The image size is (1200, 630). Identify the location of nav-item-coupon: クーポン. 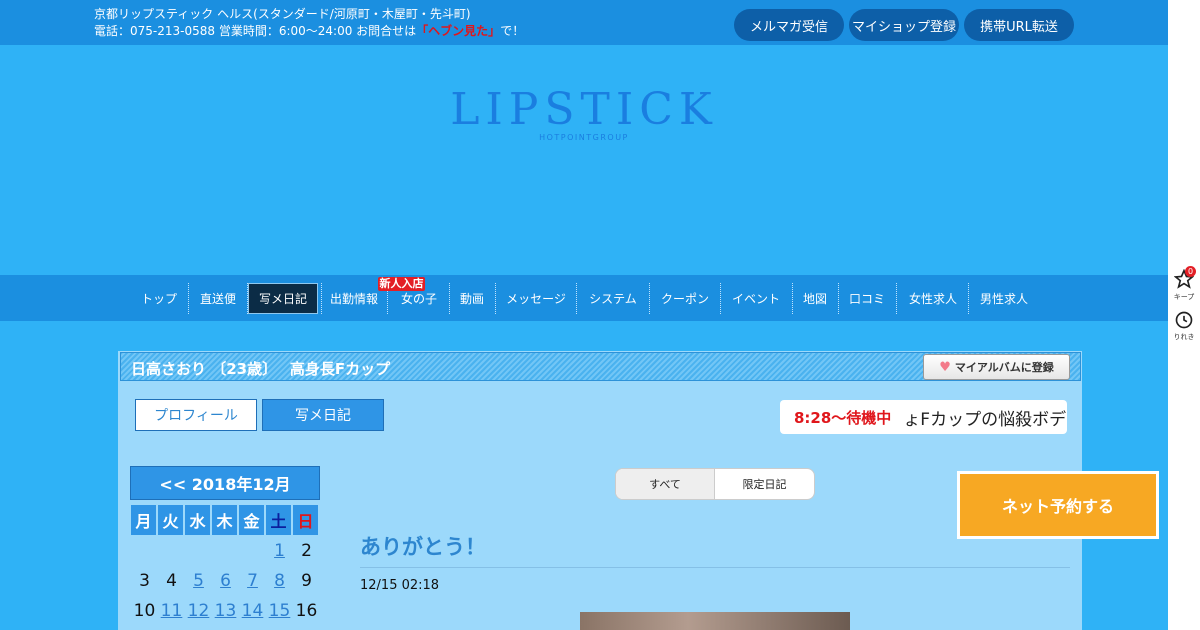
(685, 298).